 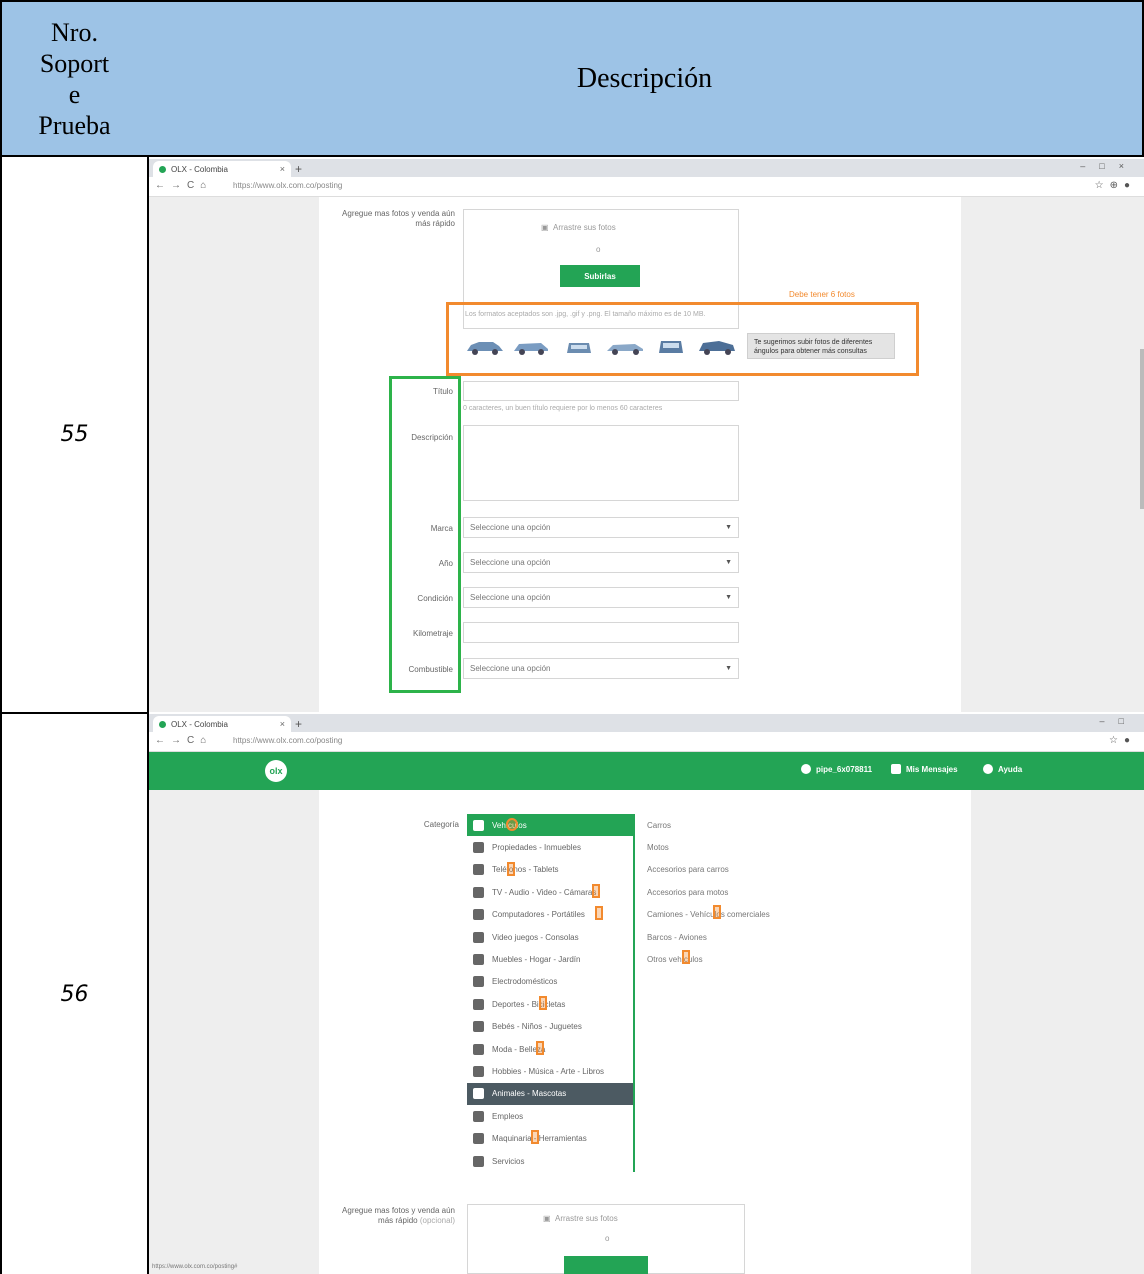 I want to click on messages-label: Mis Mensajes, so click(x=932, y=769).